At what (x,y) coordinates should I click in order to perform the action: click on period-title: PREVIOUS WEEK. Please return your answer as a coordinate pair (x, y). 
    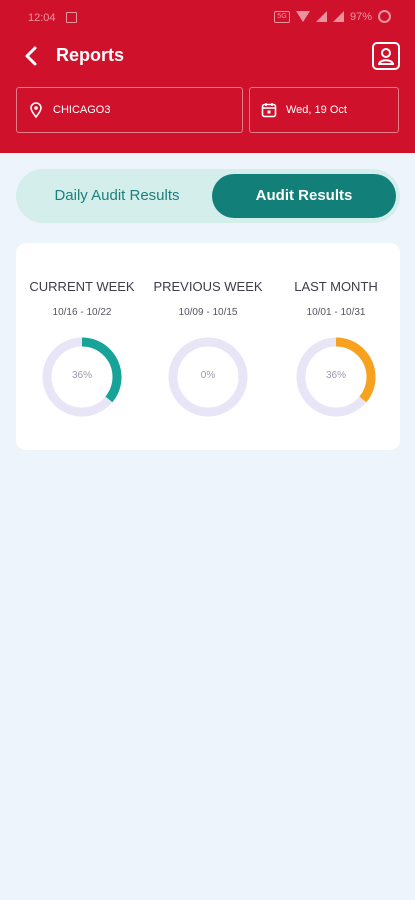
    Looking at the image, I should click on (208, 286).